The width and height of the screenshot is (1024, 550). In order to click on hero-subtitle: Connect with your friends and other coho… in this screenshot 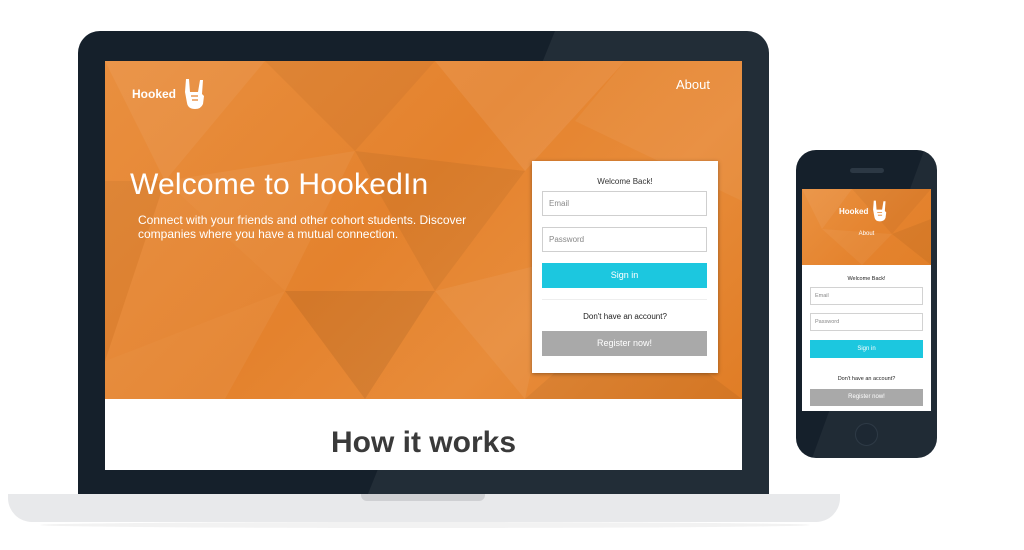, I will do `click(302, 227)`.